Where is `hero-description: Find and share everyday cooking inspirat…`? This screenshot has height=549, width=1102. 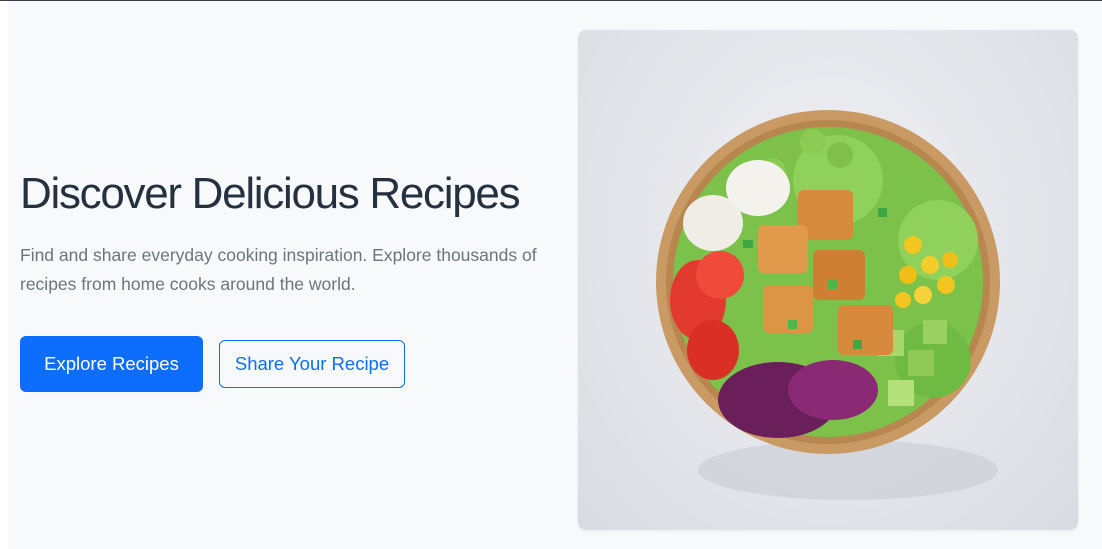 hero-description: Find and share everyday cooking inspirat… is located at coordinates (278, 269).